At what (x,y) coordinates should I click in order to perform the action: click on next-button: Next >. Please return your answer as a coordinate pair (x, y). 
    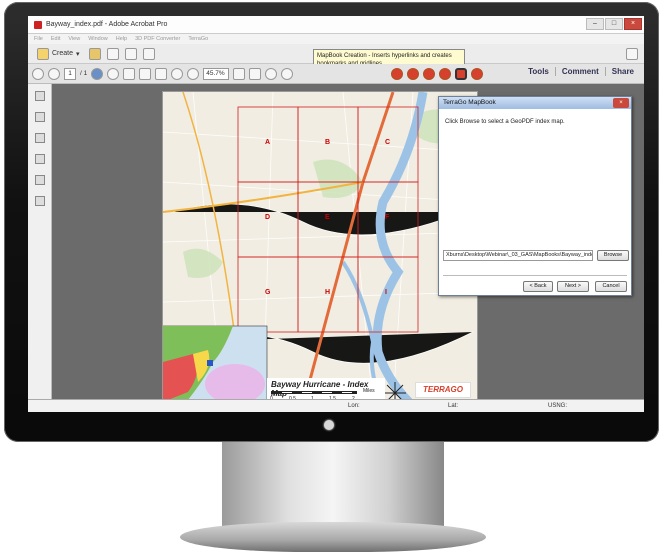
    Looking at the image, I should click on (573, 286).